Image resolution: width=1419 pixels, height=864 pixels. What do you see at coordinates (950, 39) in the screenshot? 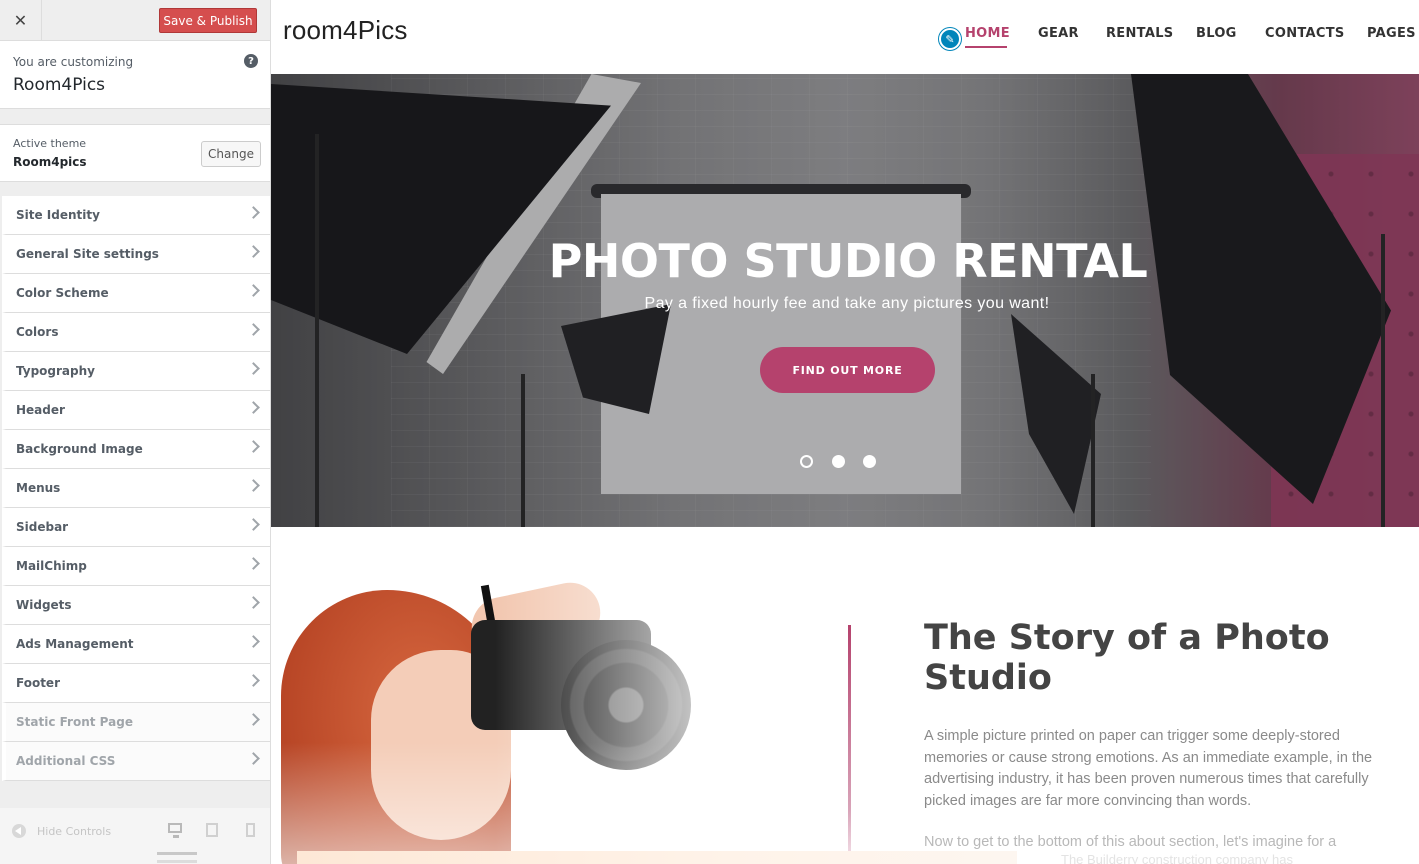
I see `edit-shortcut-pencil-icon: ✎` at bounding box center [950, 39].